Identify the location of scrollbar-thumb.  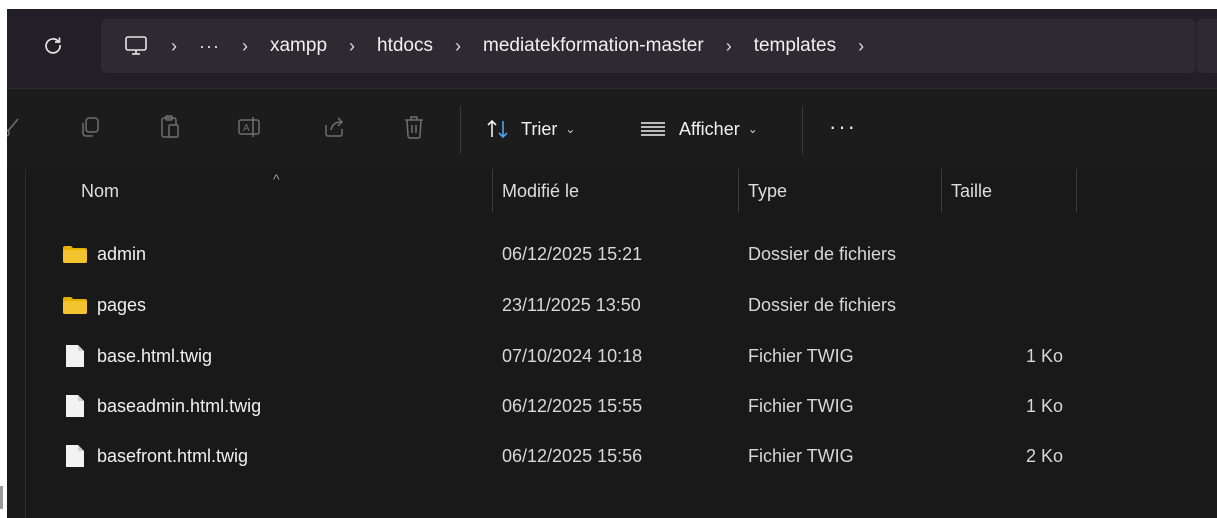
(1, 497).